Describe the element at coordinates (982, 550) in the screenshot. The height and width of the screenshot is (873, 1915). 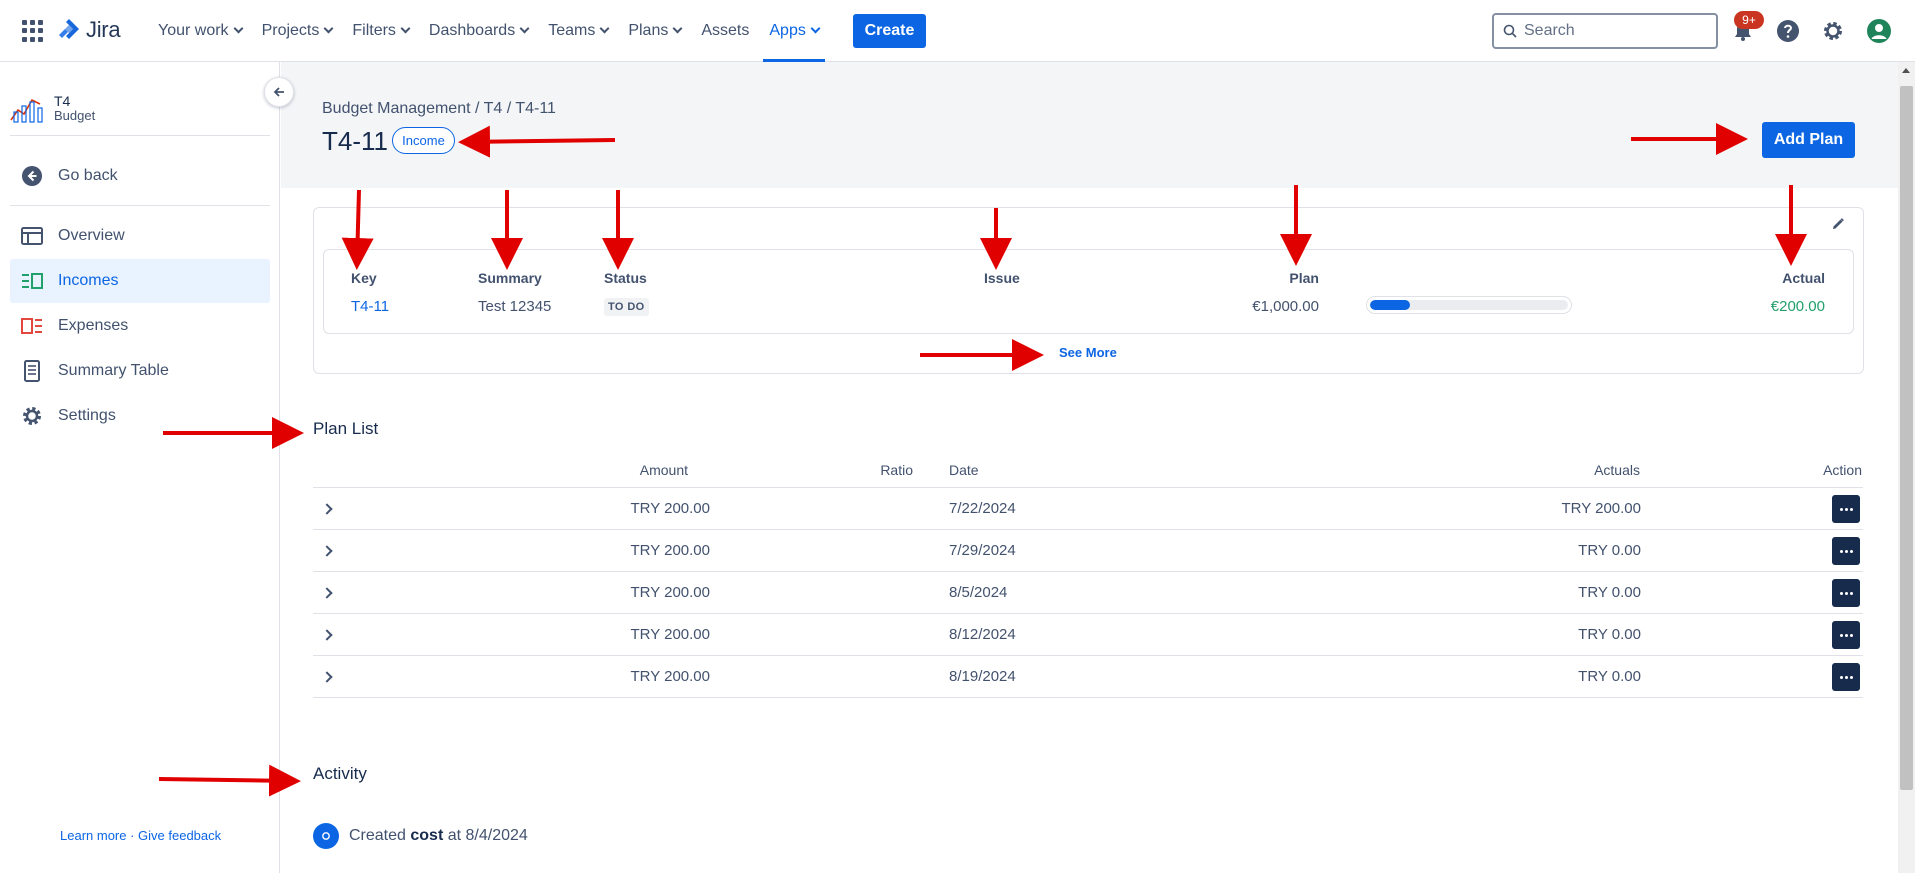
I see `plan-date-cell: 7/29/2024` at that location.